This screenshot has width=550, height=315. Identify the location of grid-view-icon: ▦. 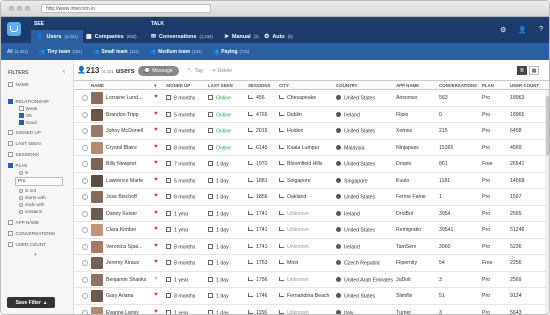
(534, 70).